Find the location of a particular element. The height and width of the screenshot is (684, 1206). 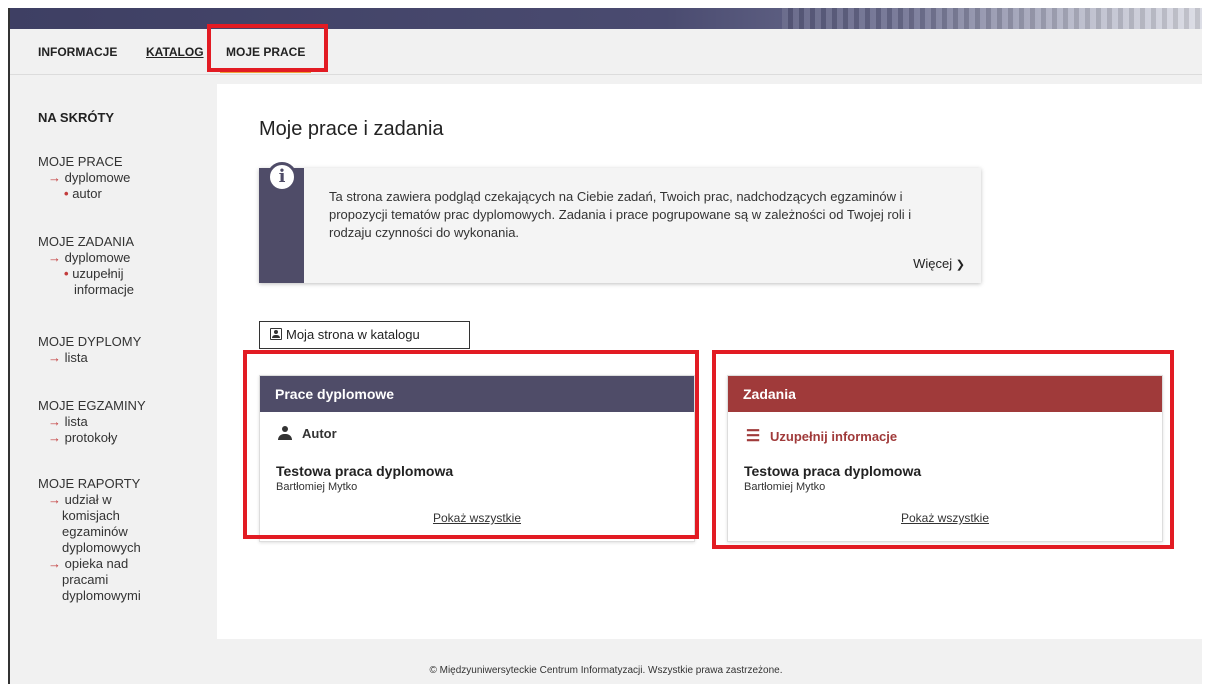

card-role-label: Autor is located at coordinates (319, 433).